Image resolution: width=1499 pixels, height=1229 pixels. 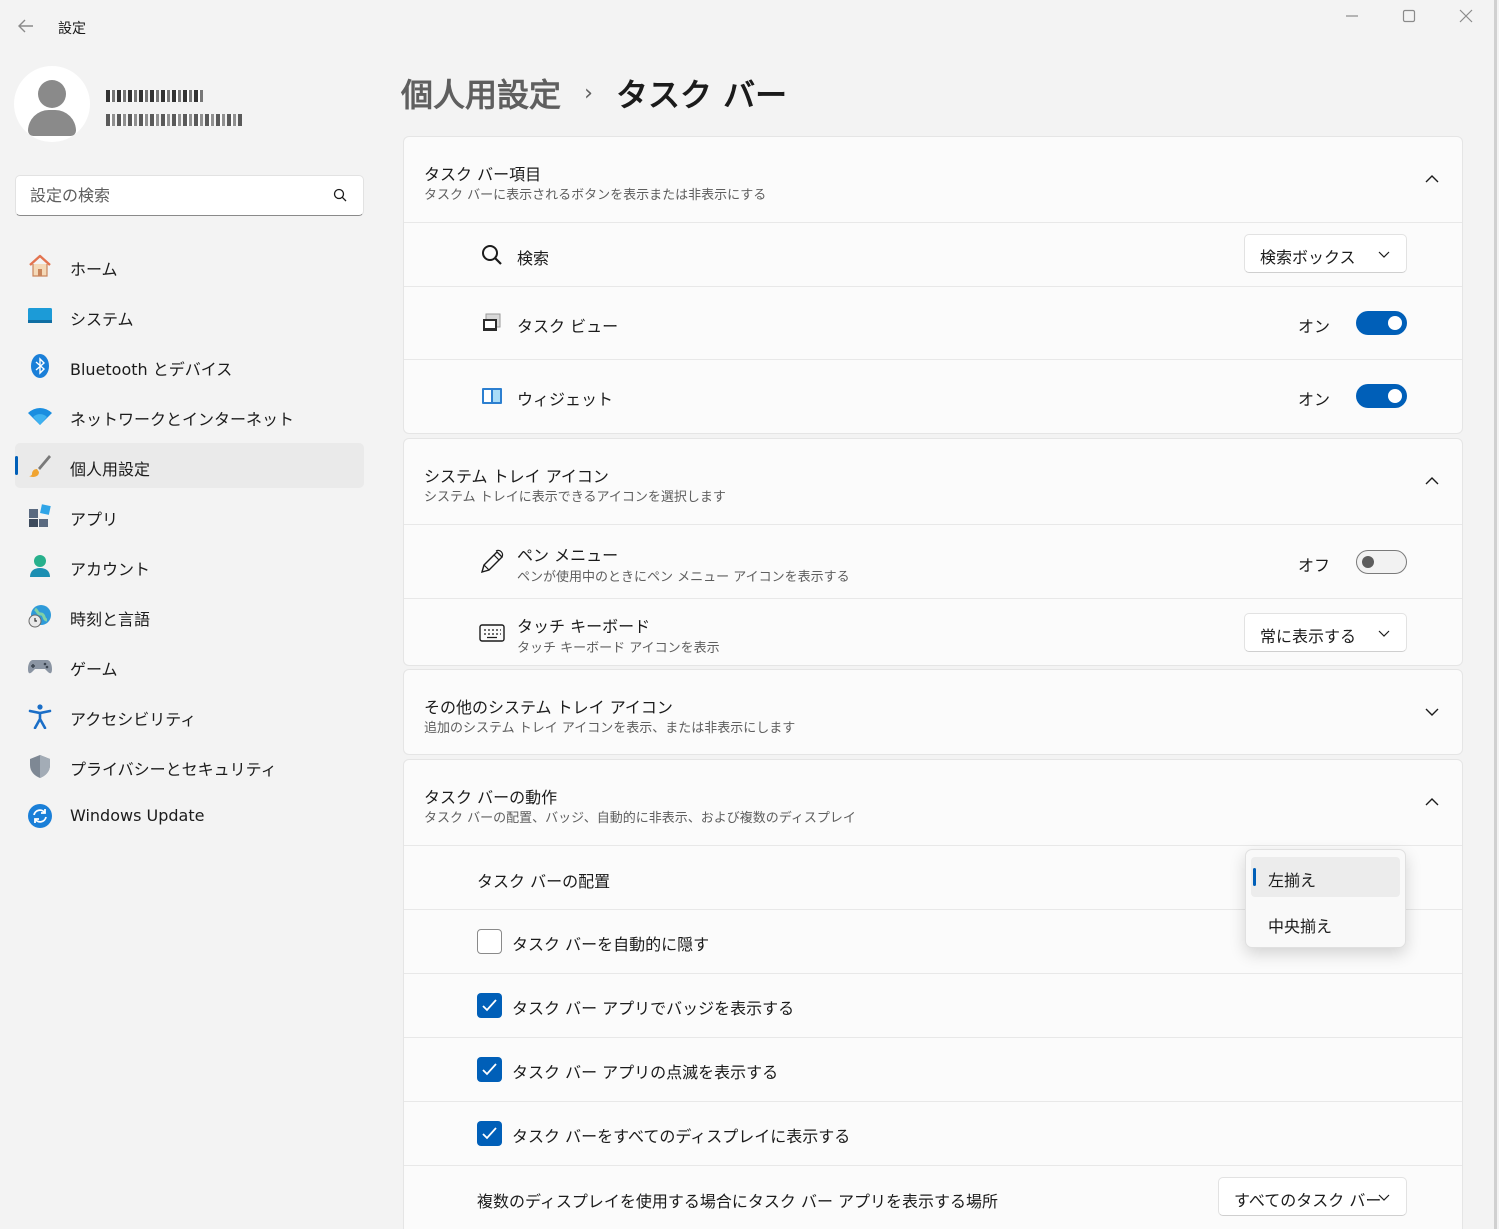 I want to click on task-view-toggle, so click(x=1381, y=323).